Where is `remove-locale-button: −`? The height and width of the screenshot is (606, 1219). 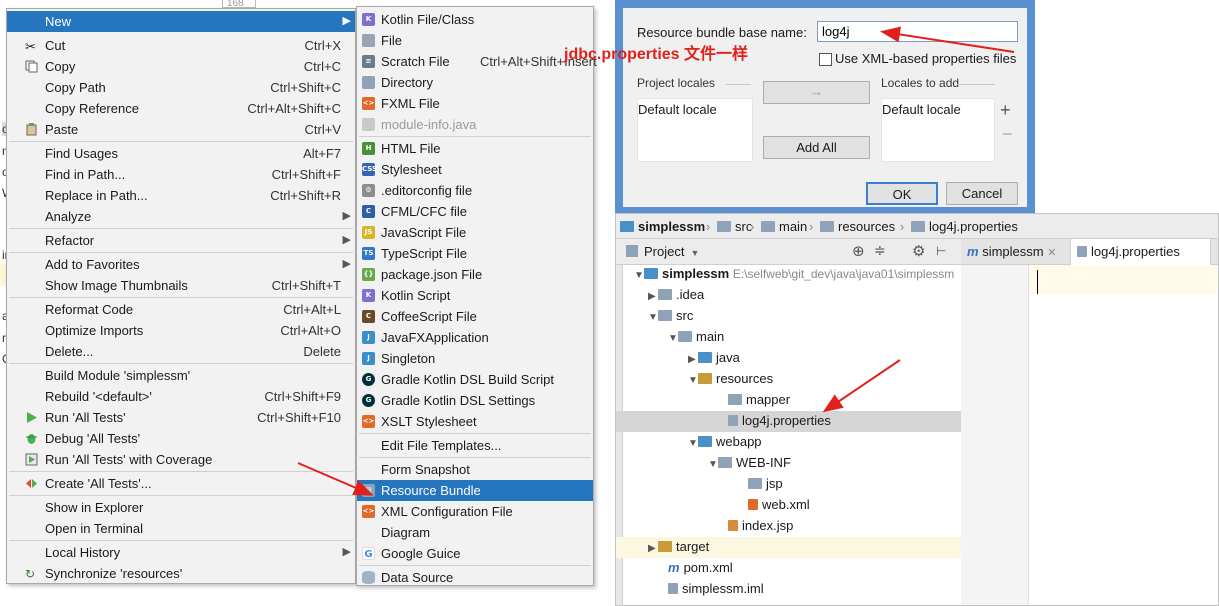 remove-locale-button: − is located at coordinates (1007, 134).